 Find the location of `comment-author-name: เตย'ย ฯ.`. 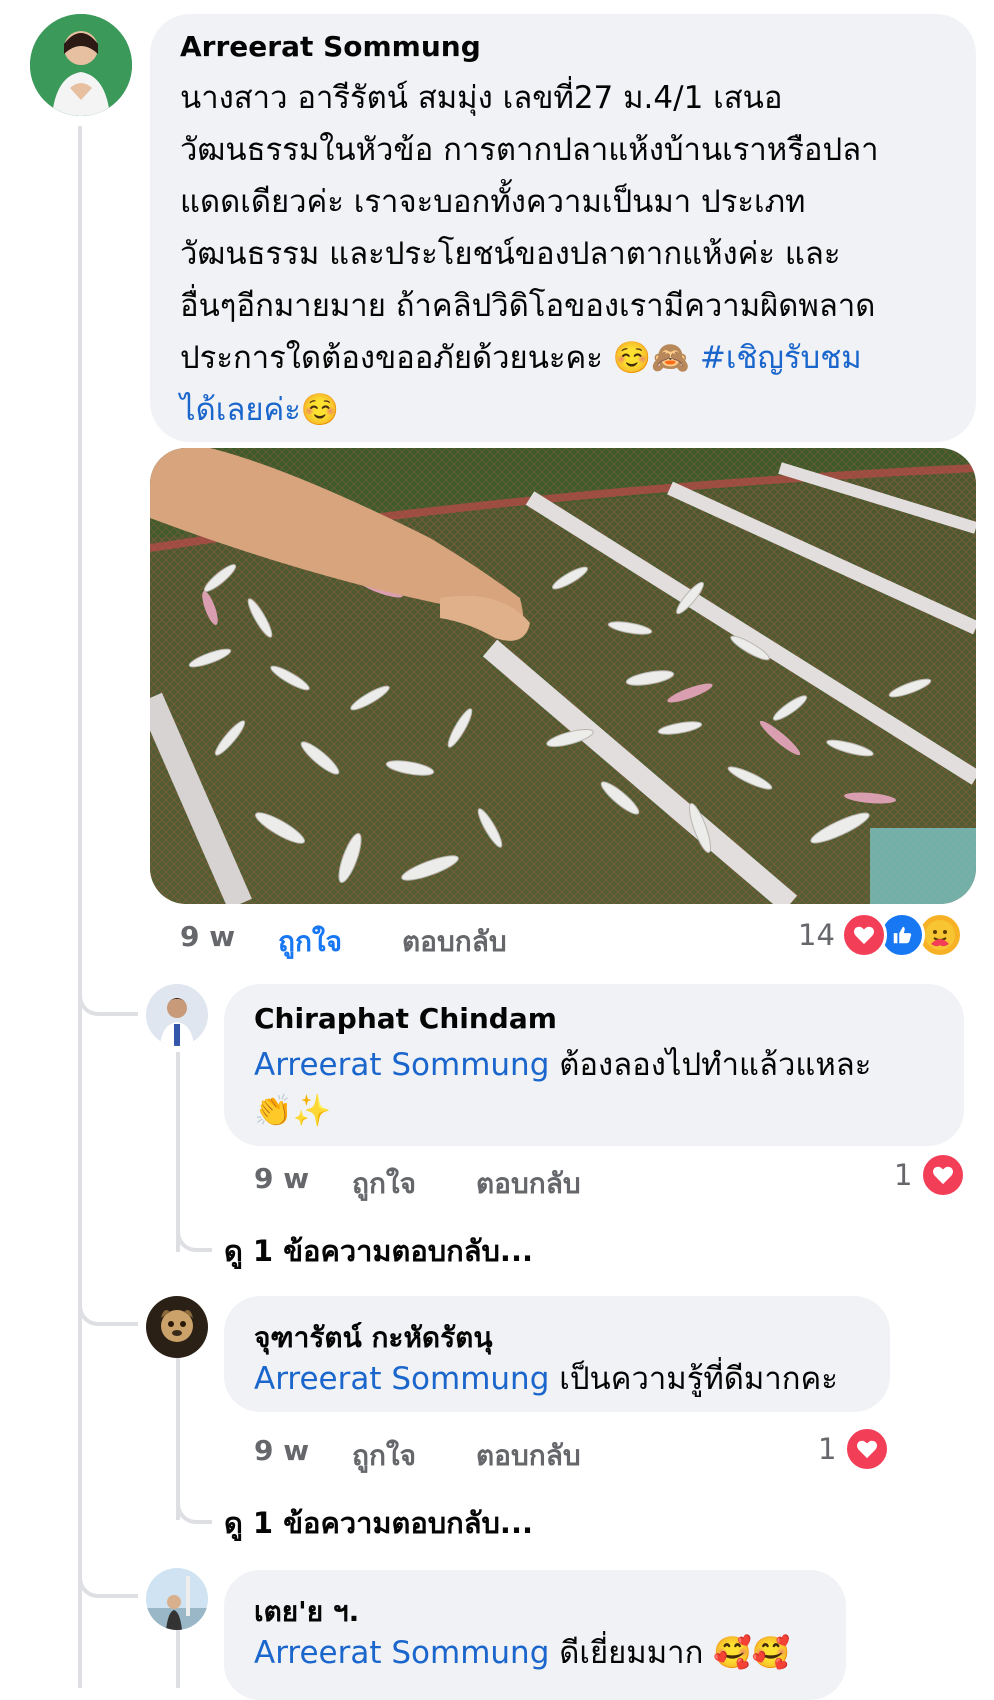

comment-author-name: เตย'ย ฯ. is located at coordinates (306, 1612).